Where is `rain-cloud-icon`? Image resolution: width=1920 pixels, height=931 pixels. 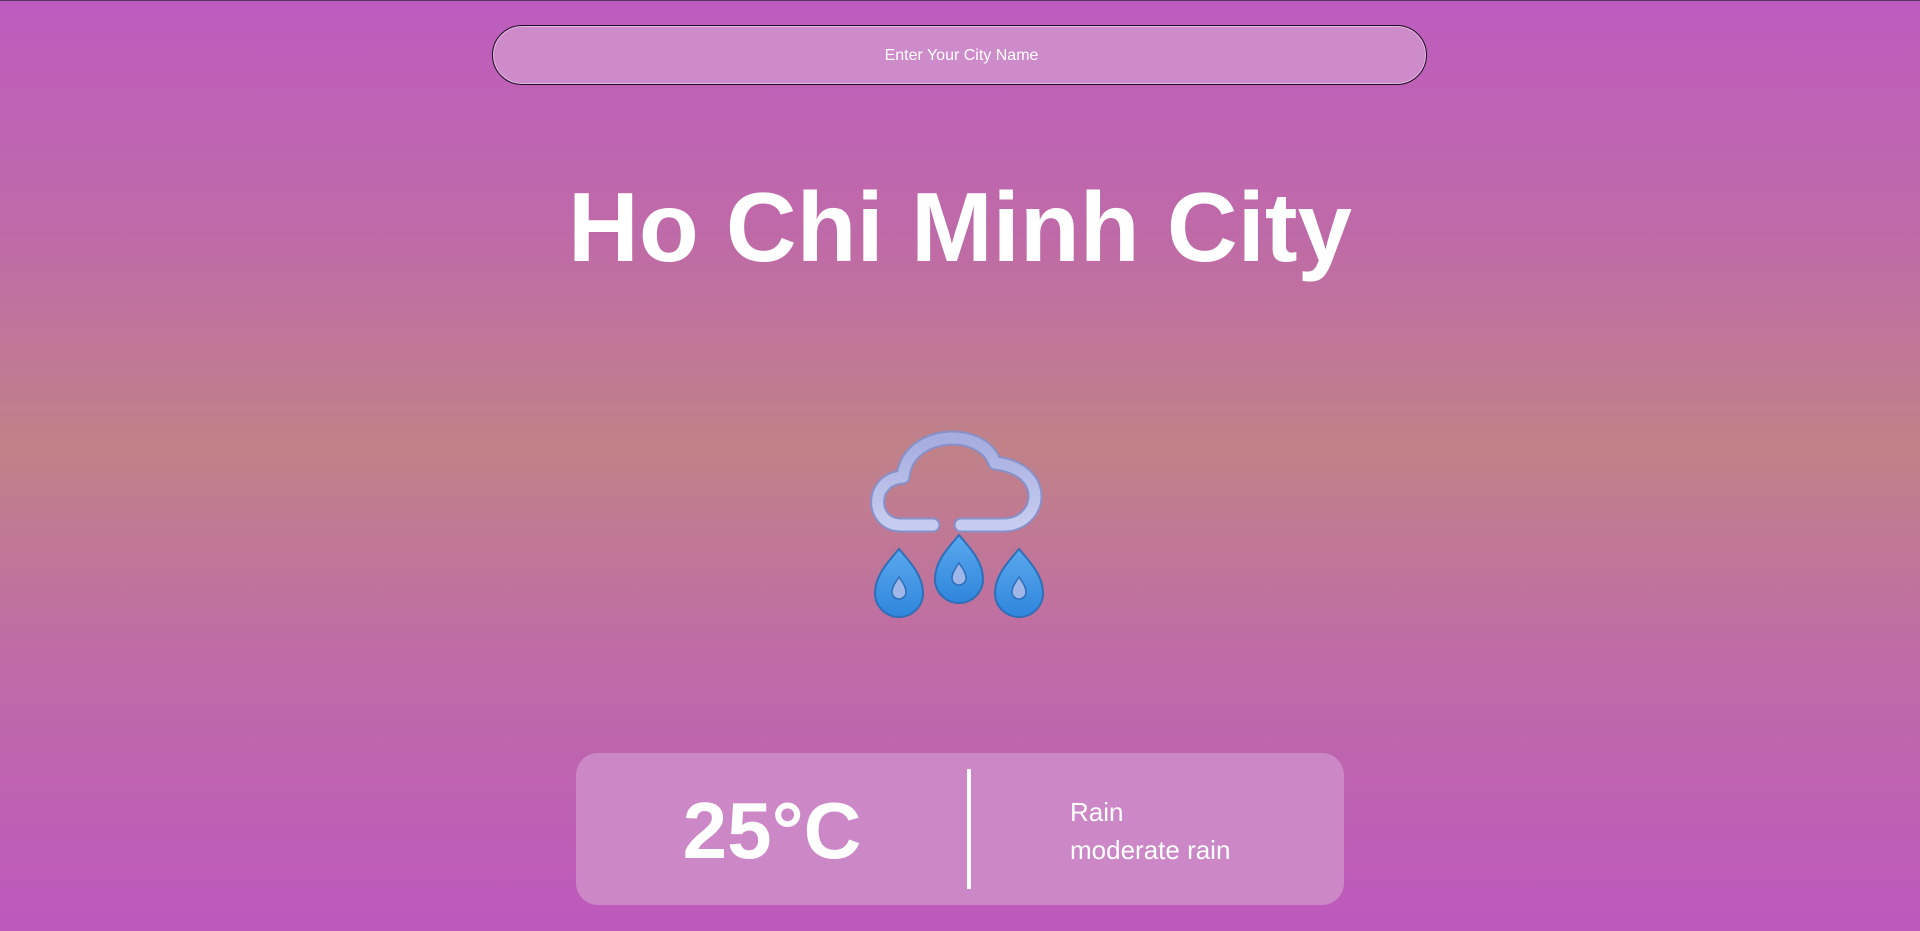 rain-cloud-icon is located at coordinates (957, 524).